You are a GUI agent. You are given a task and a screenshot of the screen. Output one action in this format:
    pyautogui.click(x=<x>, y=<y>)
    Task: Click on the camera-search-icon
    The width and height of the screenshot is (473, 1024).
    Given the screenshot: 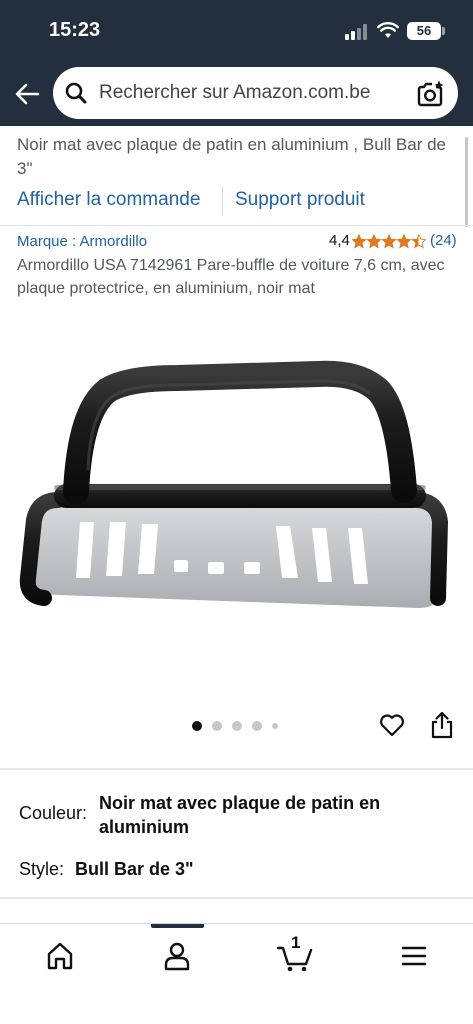 What is the action you would take?
    pyautogui.click(x=430, y=94)
    